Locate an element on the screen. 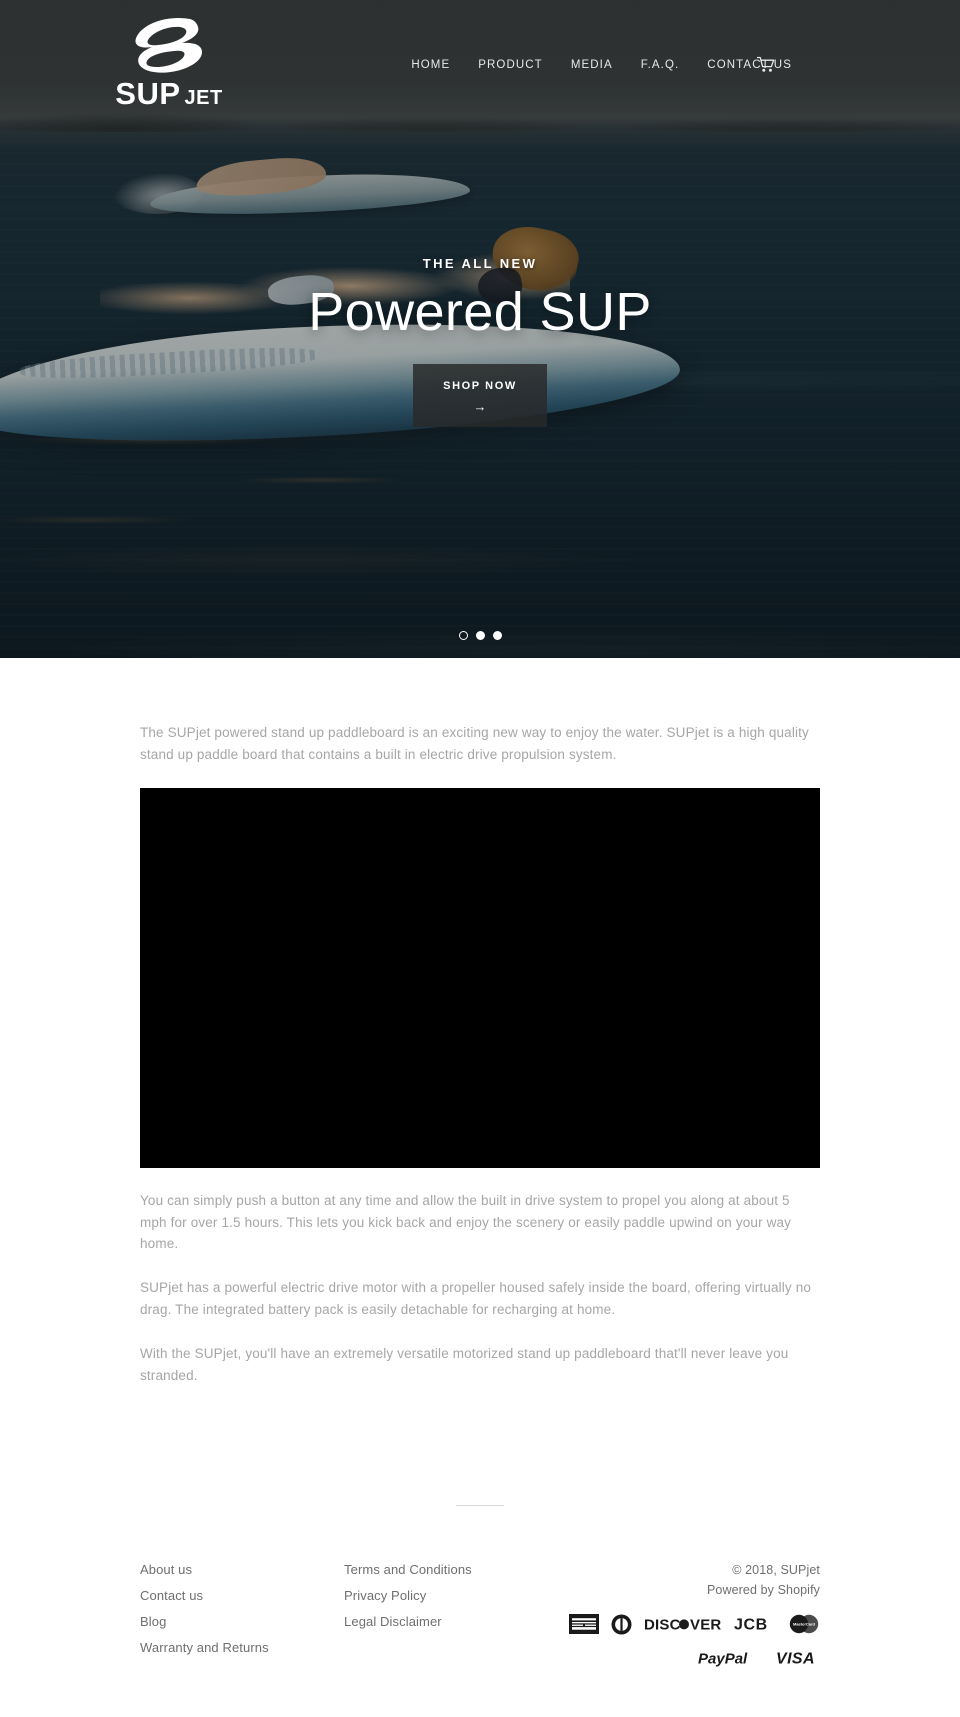  nav-item-product: PRODUCT is located at coordinates (510, 65).